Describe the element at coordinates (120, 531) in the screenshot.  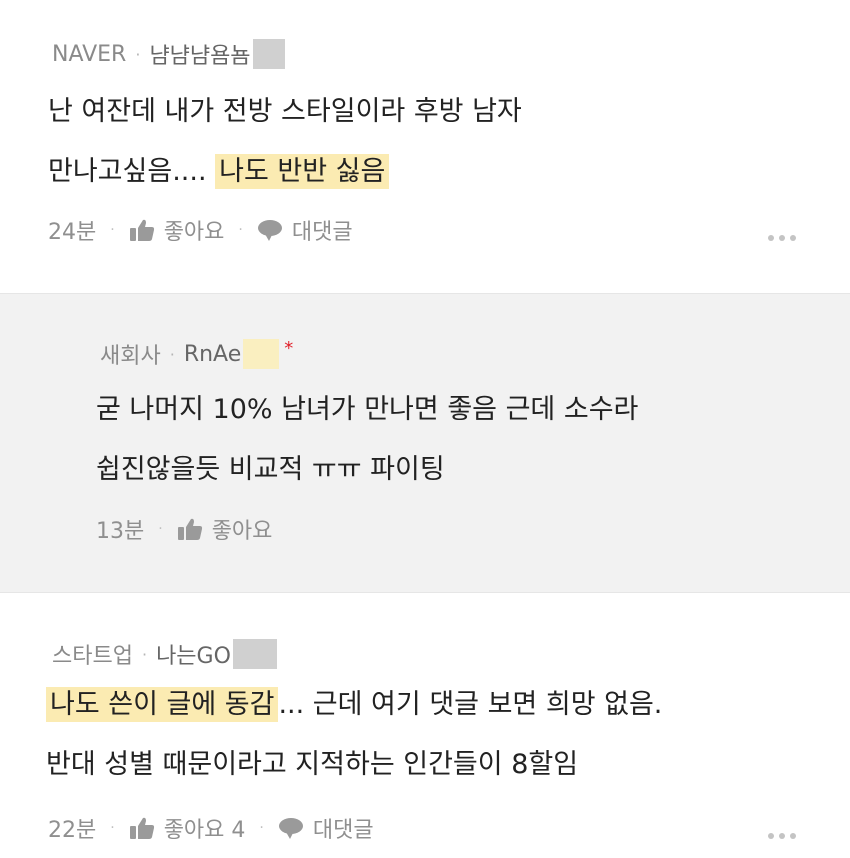
I see `timestamp: 13분` at that location.